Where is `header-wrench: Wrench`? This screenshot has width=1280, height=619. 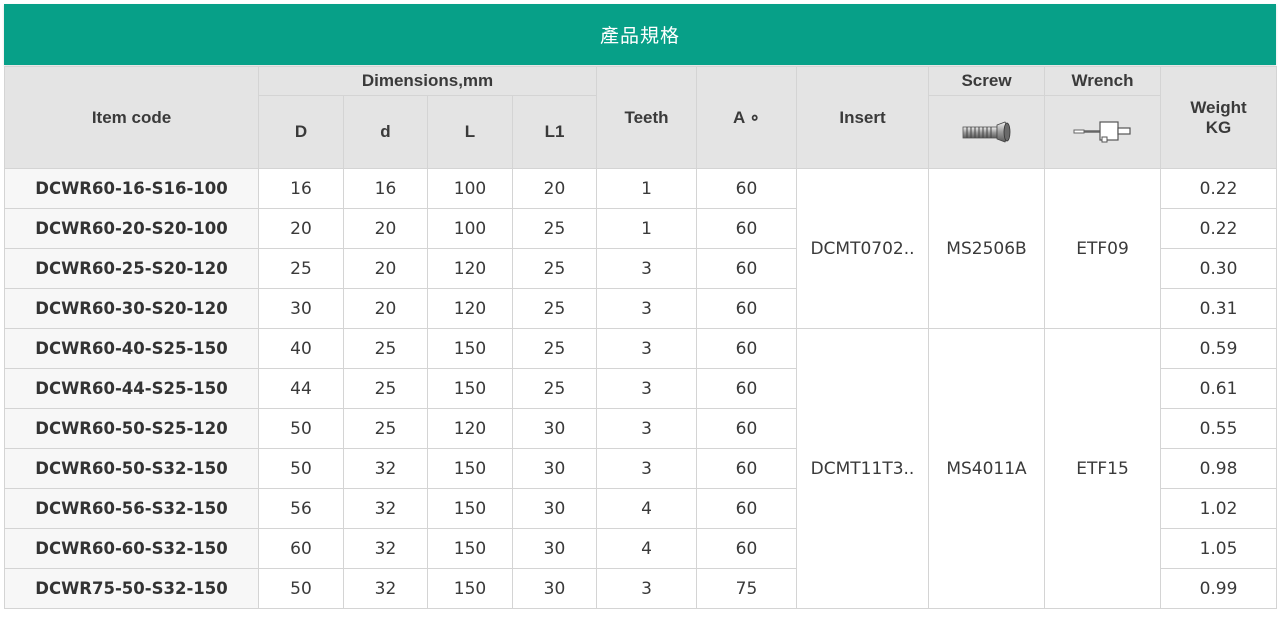
header-wrench: Wrench is located at coordinates (1102, 81).